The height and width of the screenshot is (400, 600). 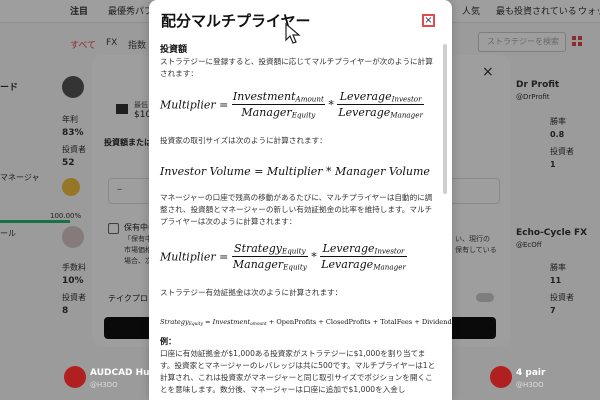 I want to click on close-button: ×, so click(x=428, y=20).